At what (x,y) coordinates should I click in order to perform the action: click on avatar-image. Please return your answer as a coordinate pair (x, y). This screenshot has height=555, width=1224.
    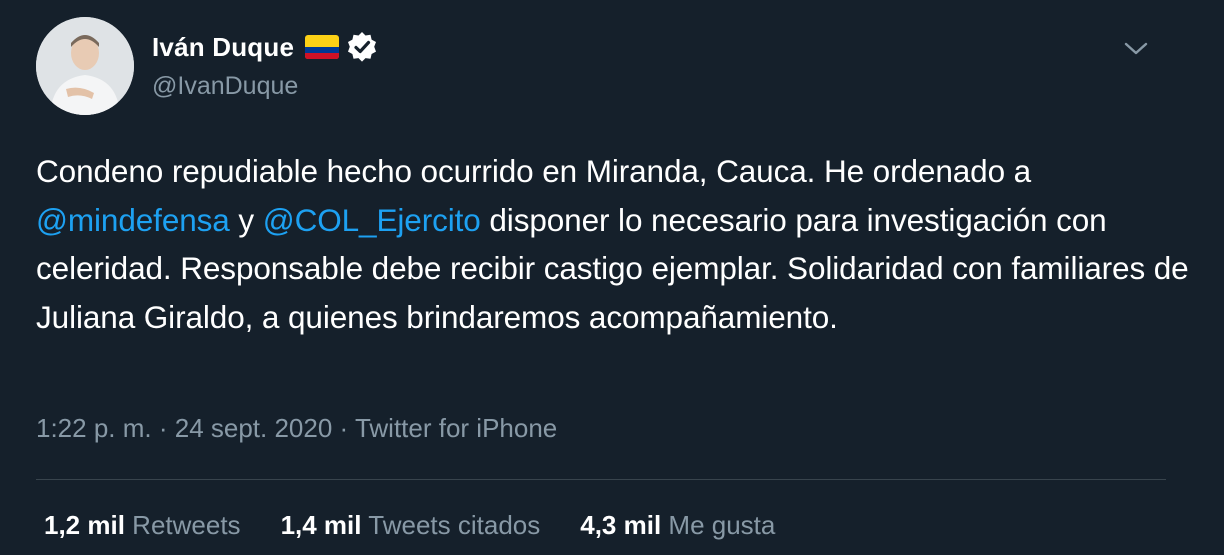
    Looking at the image, I should click on (85, 66).